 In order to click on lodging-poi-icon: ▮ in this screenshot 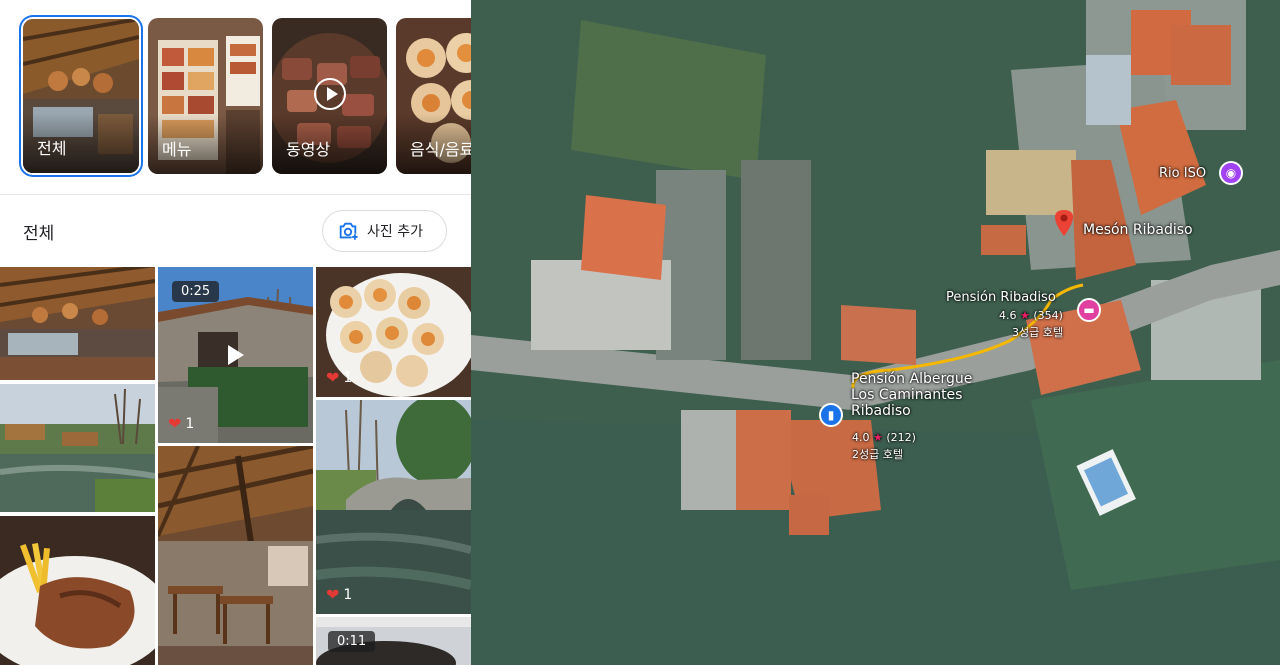, I will do `click(831, 415)`.